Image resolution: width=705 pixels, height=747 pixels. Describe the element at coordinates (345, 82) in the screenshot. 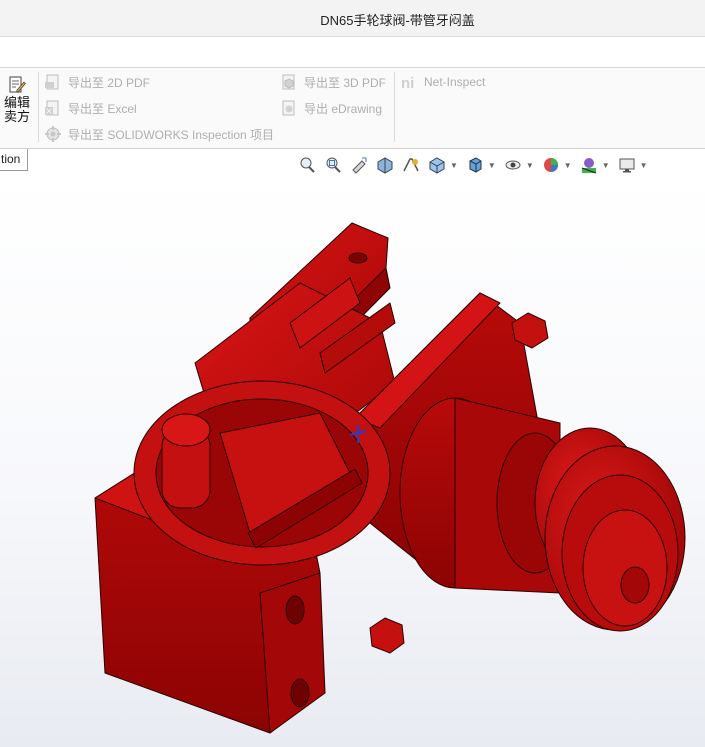

I see `export-3d-pdf-label: 导出至 3D PDF` at that location.